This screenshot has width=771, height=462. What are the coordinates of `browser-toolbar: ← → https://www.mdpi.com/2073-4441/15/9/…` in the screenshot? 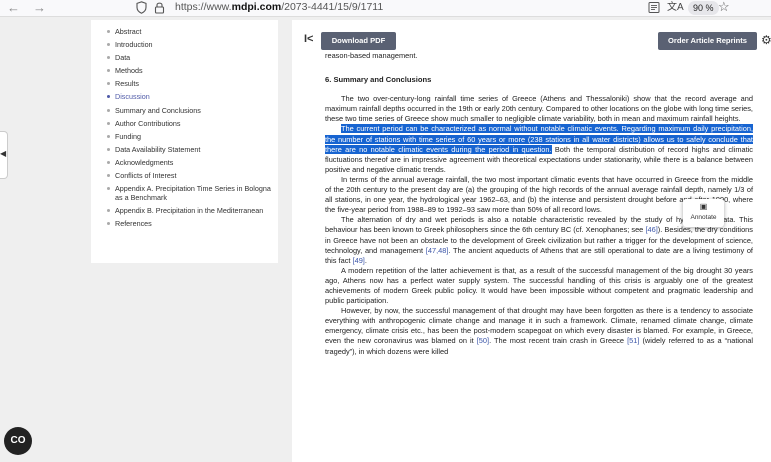 It's located at (385, 8).